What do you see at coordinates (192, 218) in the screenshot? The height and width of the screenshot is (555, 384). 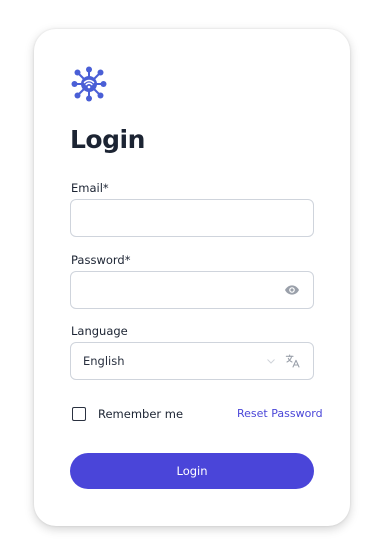 I see `email-field` at bounding box center [192, 218].